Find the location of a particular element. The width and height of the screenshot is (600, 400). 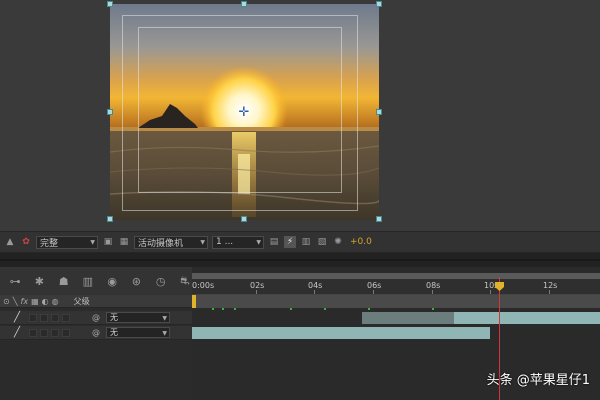

transparency-grid-icon: ▦ is located at coordinates (124, 242).